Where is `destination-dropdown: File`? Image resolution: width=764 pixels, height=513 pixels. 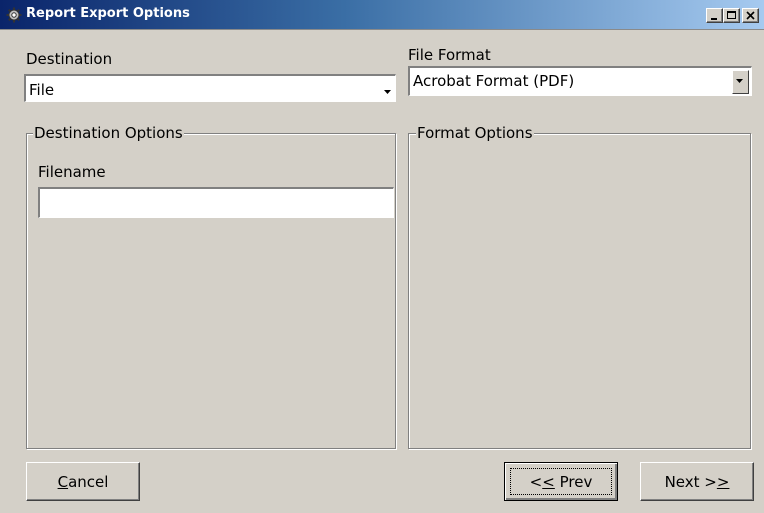 destination-dropdown: File is located at coordinates (210, 88).